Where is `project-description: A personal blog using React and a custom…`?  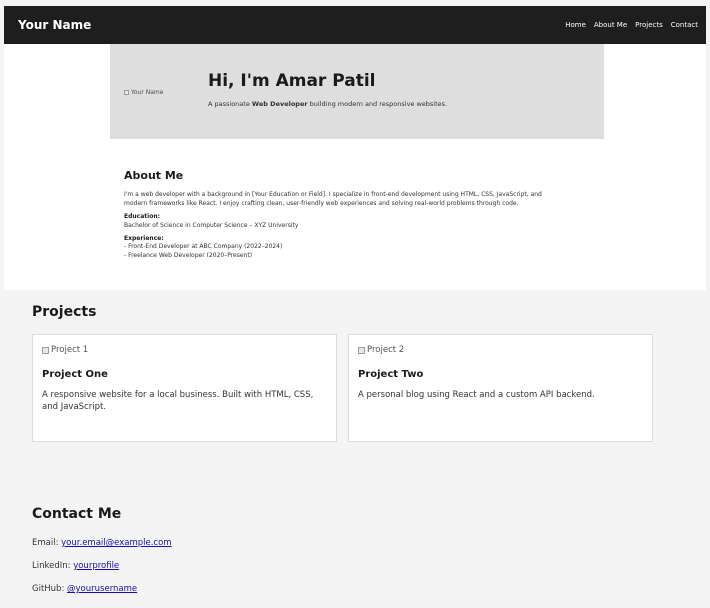
project-description: A personal blog using React and a custom… is located at coordinates (476, 395).